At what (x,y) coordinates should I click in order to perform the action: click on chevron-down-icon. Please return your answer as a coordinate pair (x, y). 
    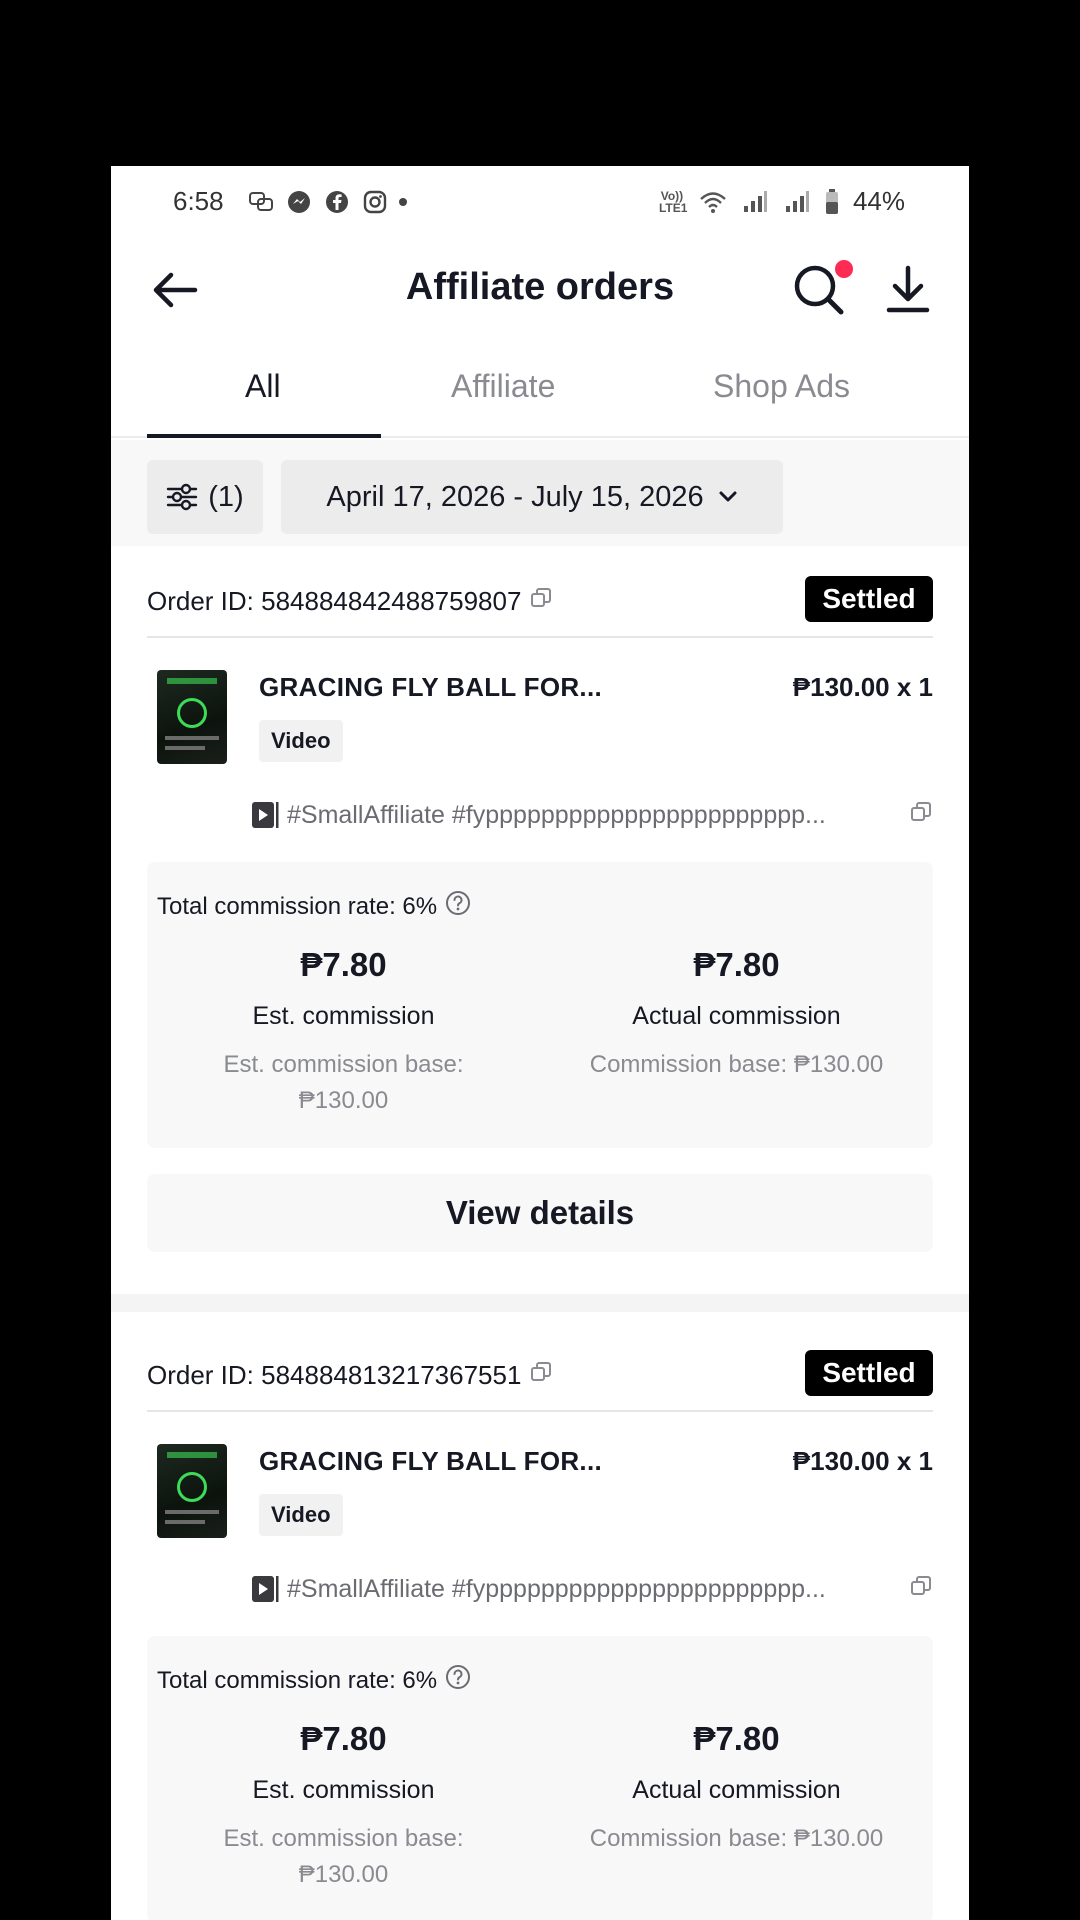
    Looking at the image, I should click on (728, 496).